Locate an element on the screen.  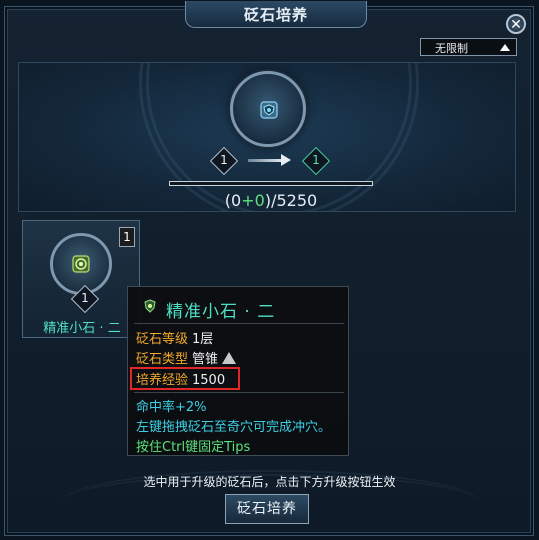
exp-label: 培养经验 is located at coordinates (162, 380).